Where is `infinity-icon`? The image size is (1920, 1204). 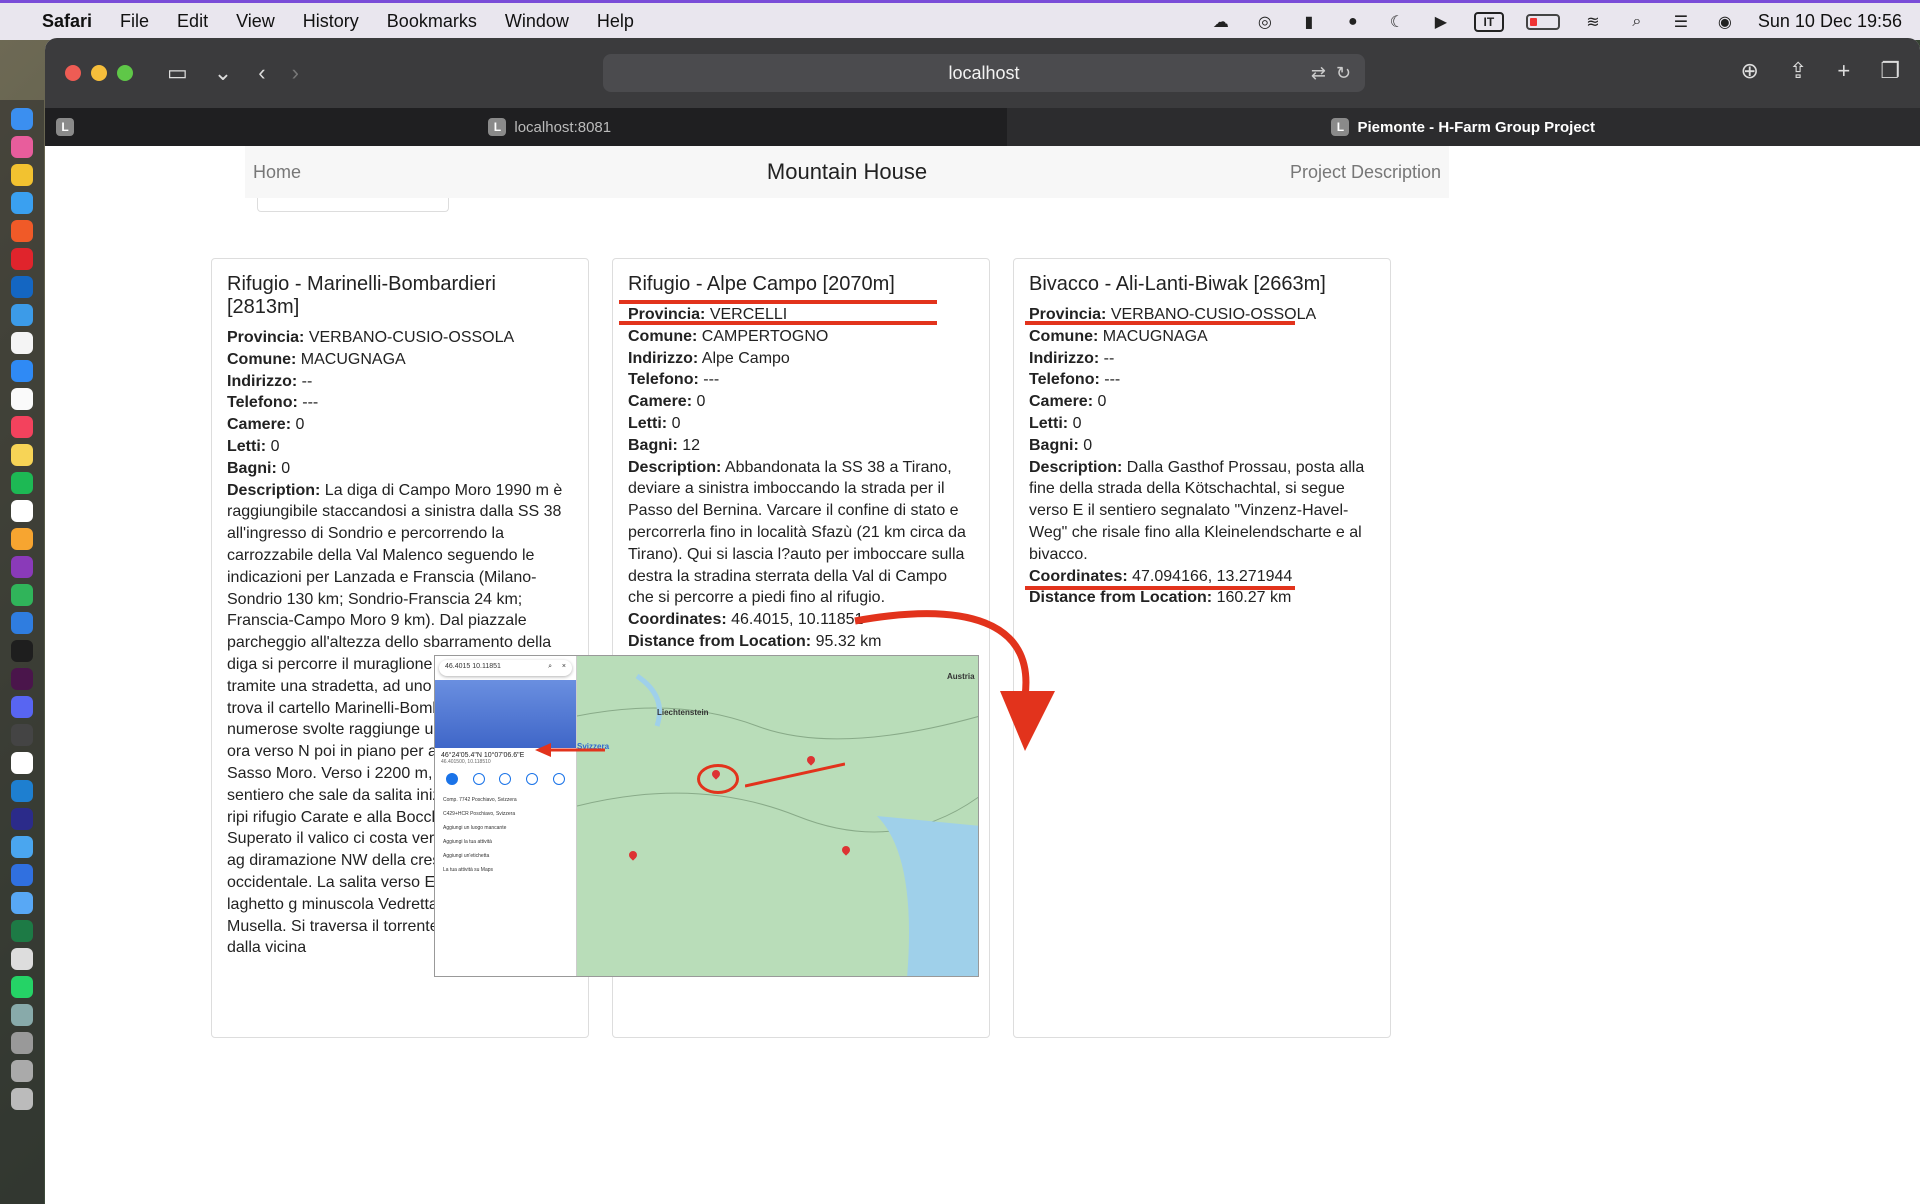 infinity-icon is located at coordinates (22, 763).